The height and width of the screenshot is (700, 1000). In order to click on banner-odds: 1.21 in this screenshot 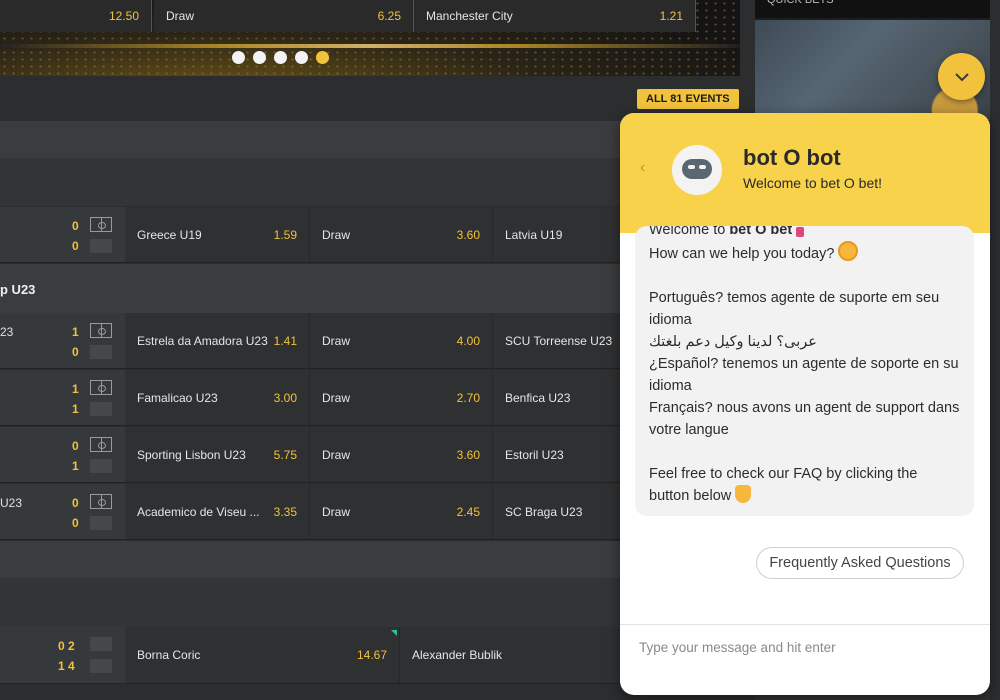, I will do `click(671, 16)`.